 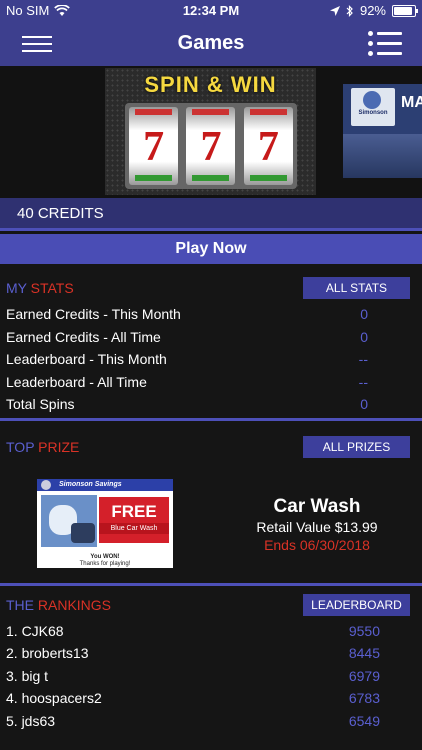 I want to click on stats-section-title: MY STATS, so click(x=40, y=288).